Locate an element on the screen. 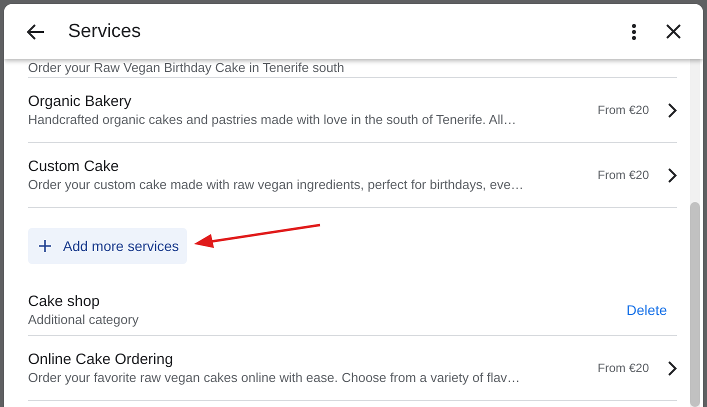 This screenshot has height=407, width=707. close-icon is located at coordinates (673, 31).